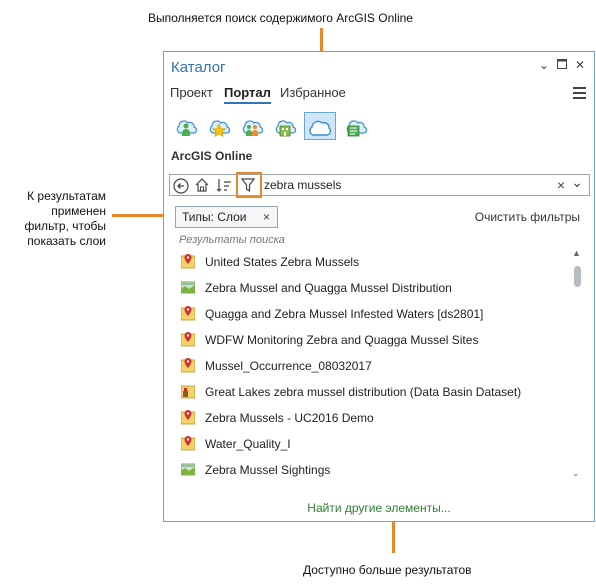 The height and width of the screenshot is (585, 596). I want to click on arcgis-online-icon, so click(320, 126).